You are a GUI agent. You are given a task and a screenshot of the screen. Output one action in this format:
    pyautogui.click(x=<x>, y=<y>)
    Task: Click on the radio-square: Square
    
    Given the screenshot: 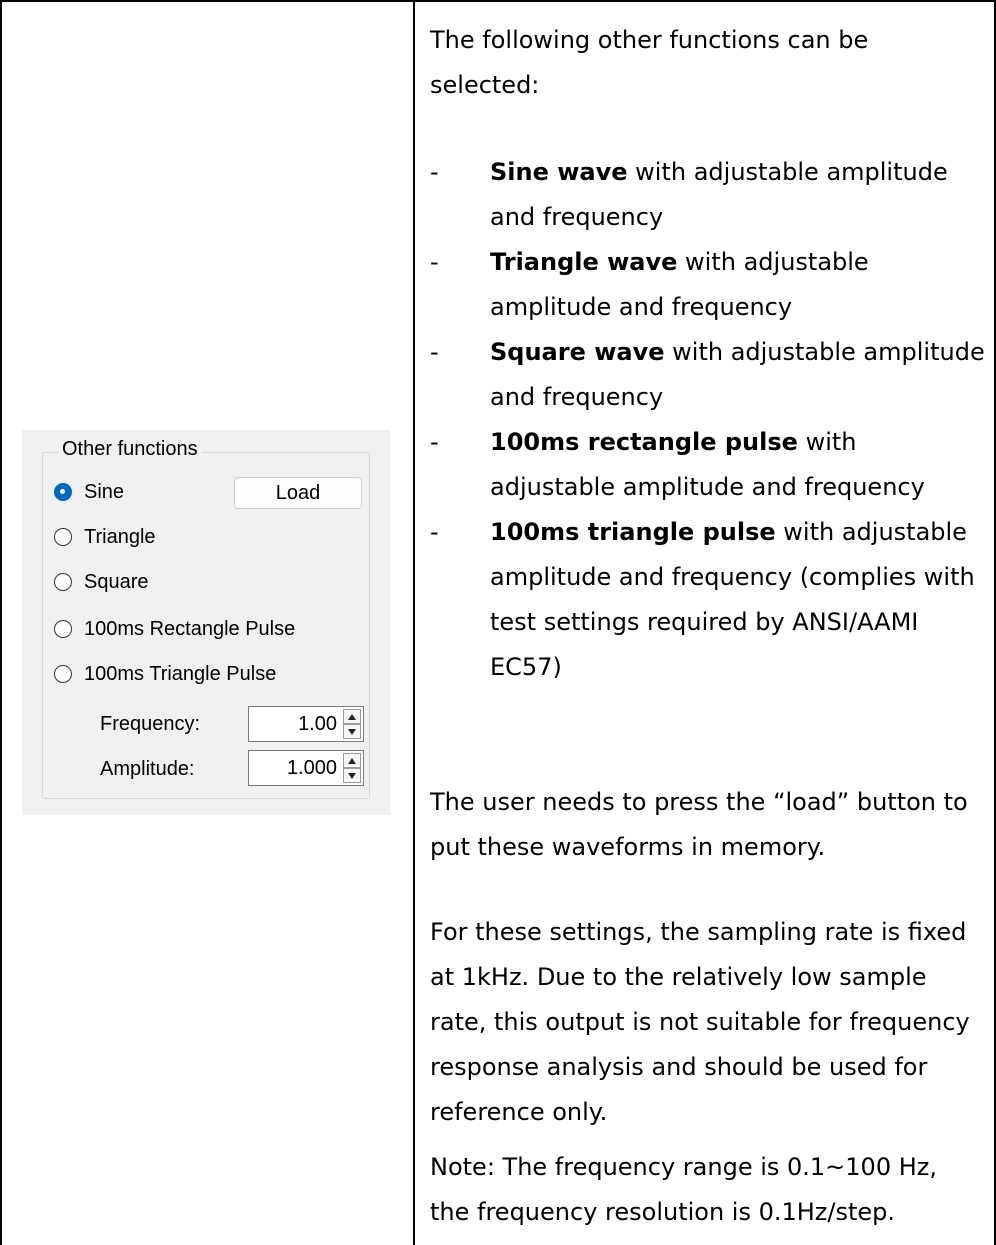 What is the action you would take?
    pyautogui.click(x=101, y=582)
    